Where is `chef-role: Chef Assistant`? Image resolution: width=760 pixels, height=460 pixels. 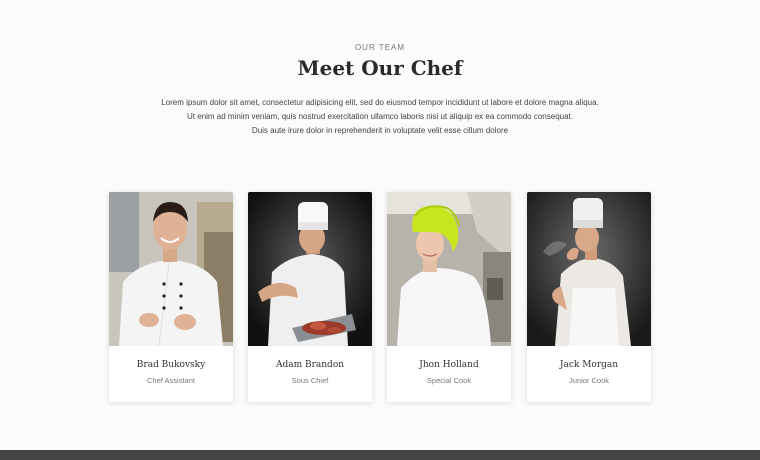
chef-role: Chef Assistant is located at coordinates (171, 380).